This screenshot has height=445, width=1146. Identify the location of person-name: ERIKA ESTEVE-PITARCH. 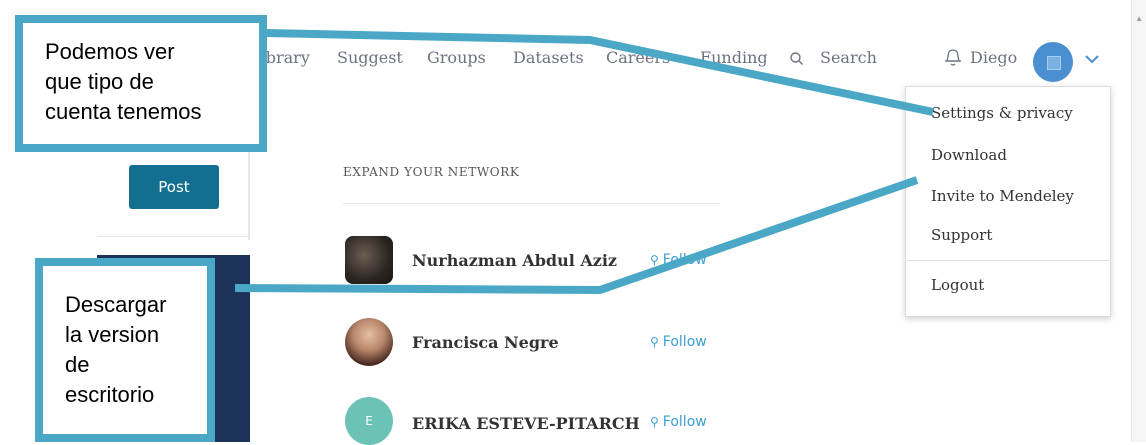
(526, 423).